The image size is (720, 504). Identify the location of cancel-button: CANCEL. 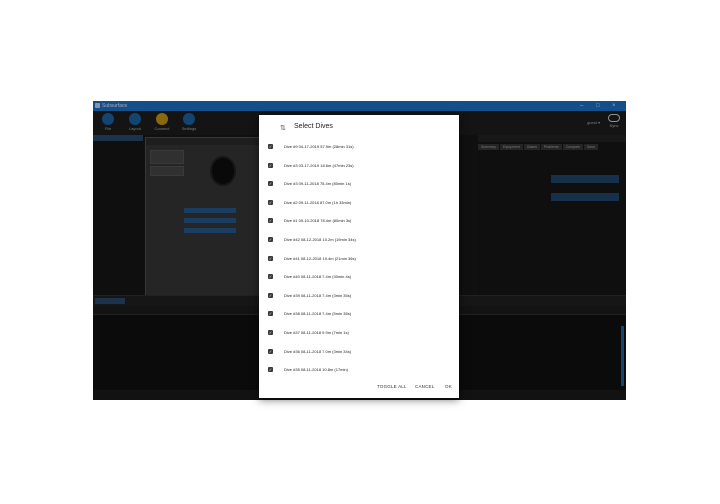
(424, 386).